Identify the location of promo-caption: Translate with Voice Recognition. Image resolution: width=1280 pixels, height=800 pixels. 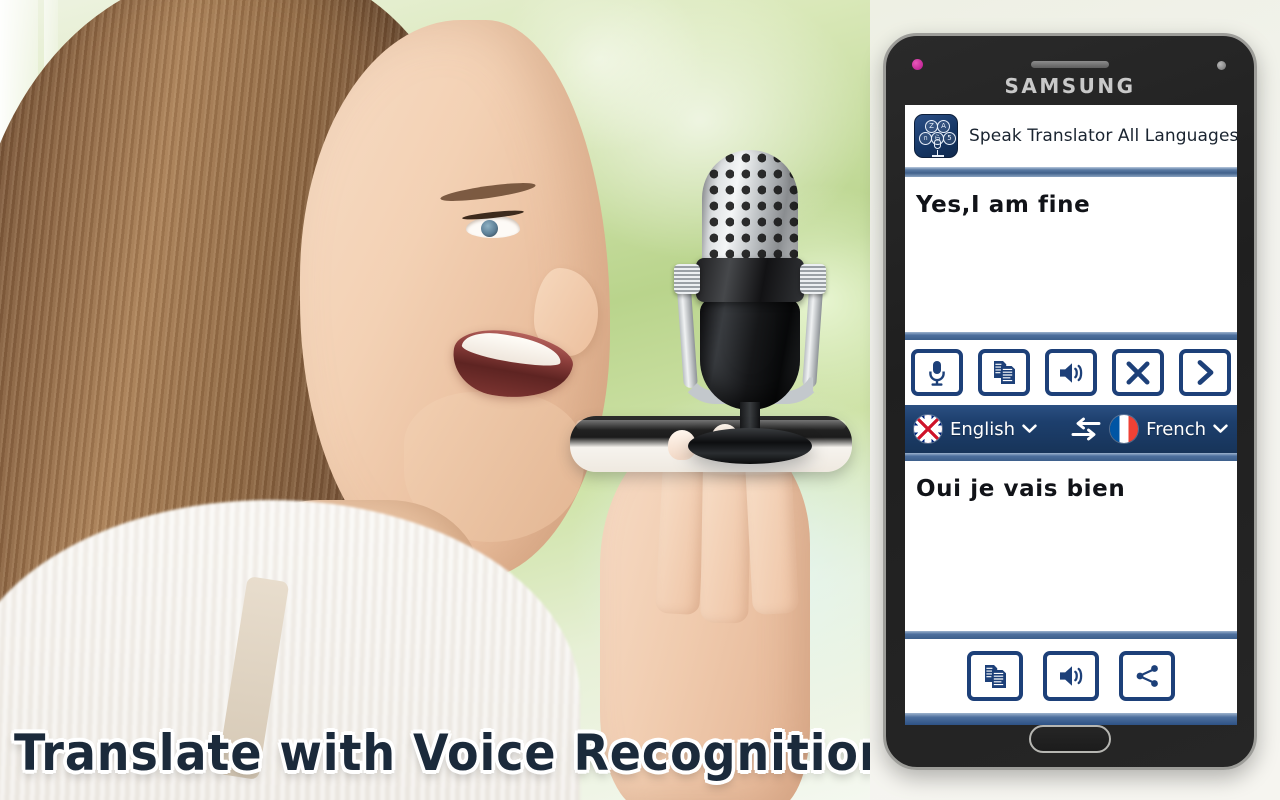
(453, 753).